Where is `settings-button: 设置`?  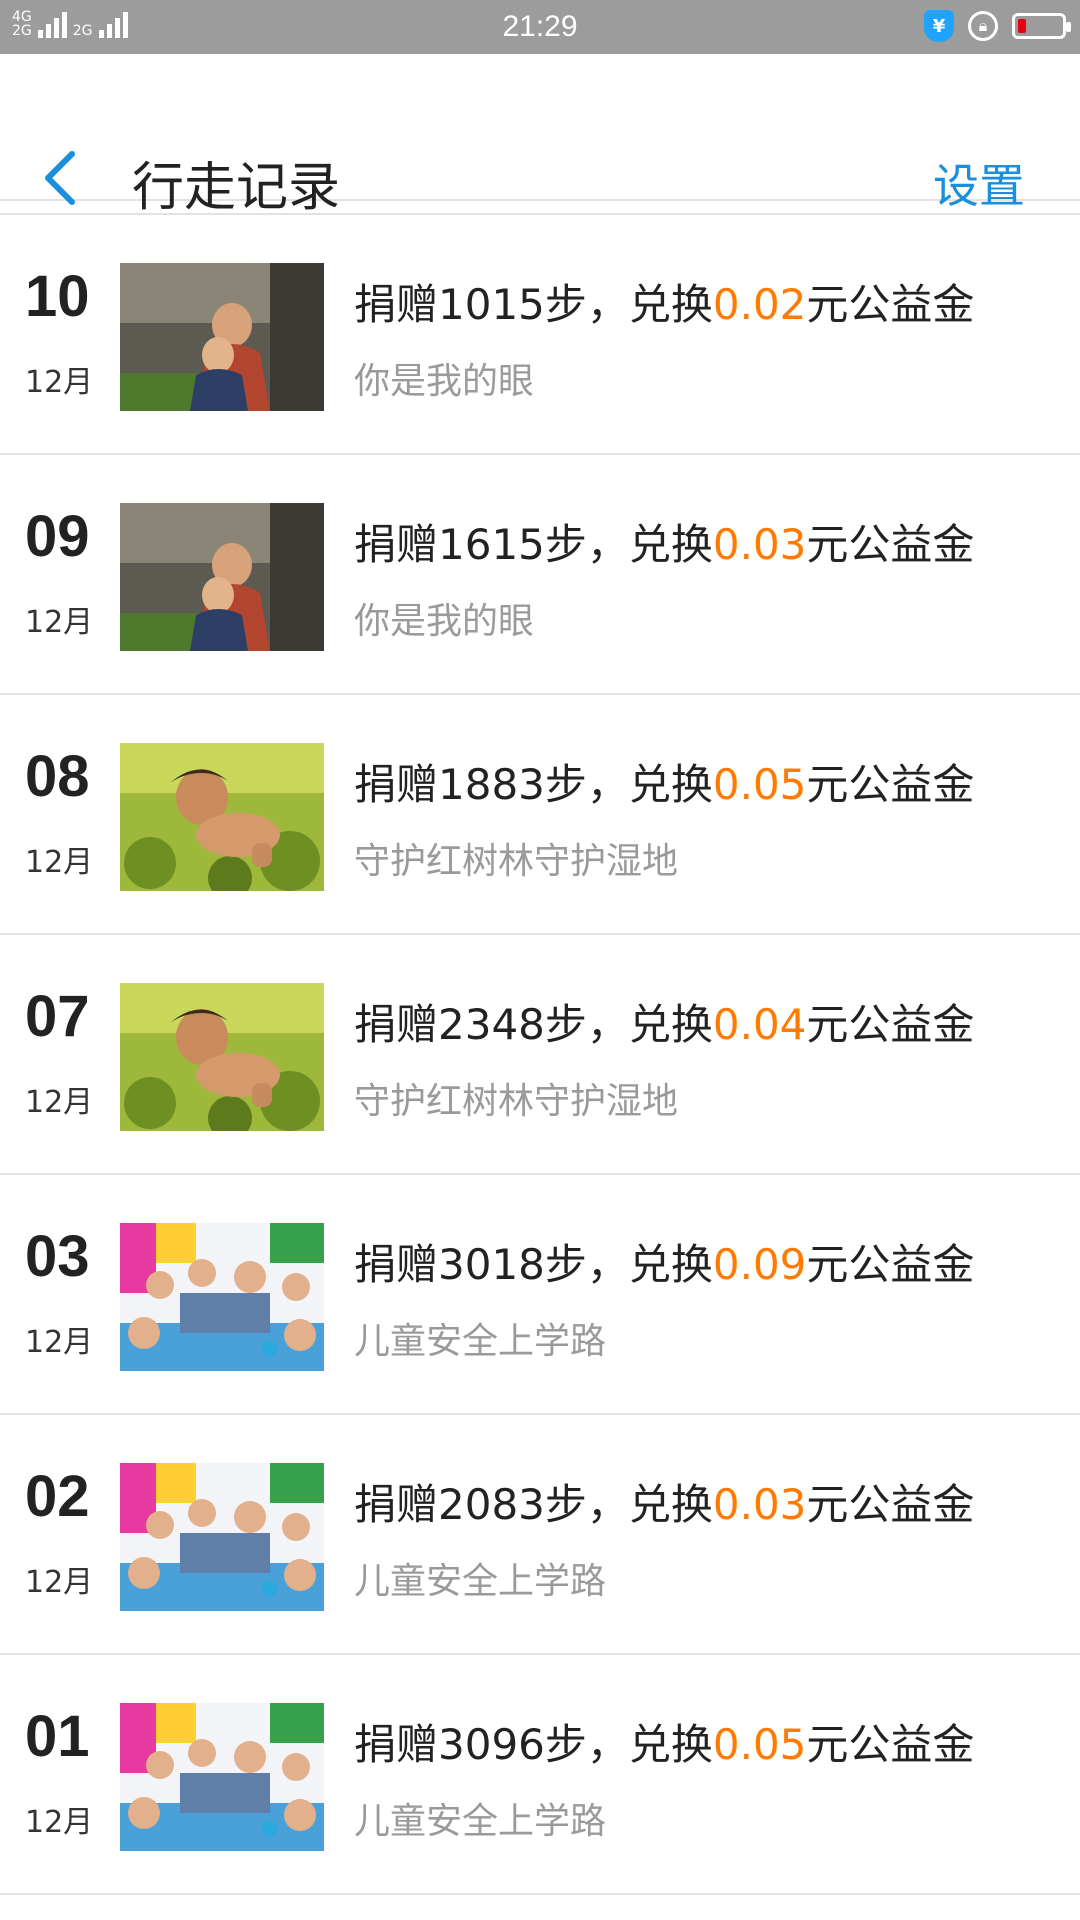
settings-button: 设置 is located at coordinates (979, 183).